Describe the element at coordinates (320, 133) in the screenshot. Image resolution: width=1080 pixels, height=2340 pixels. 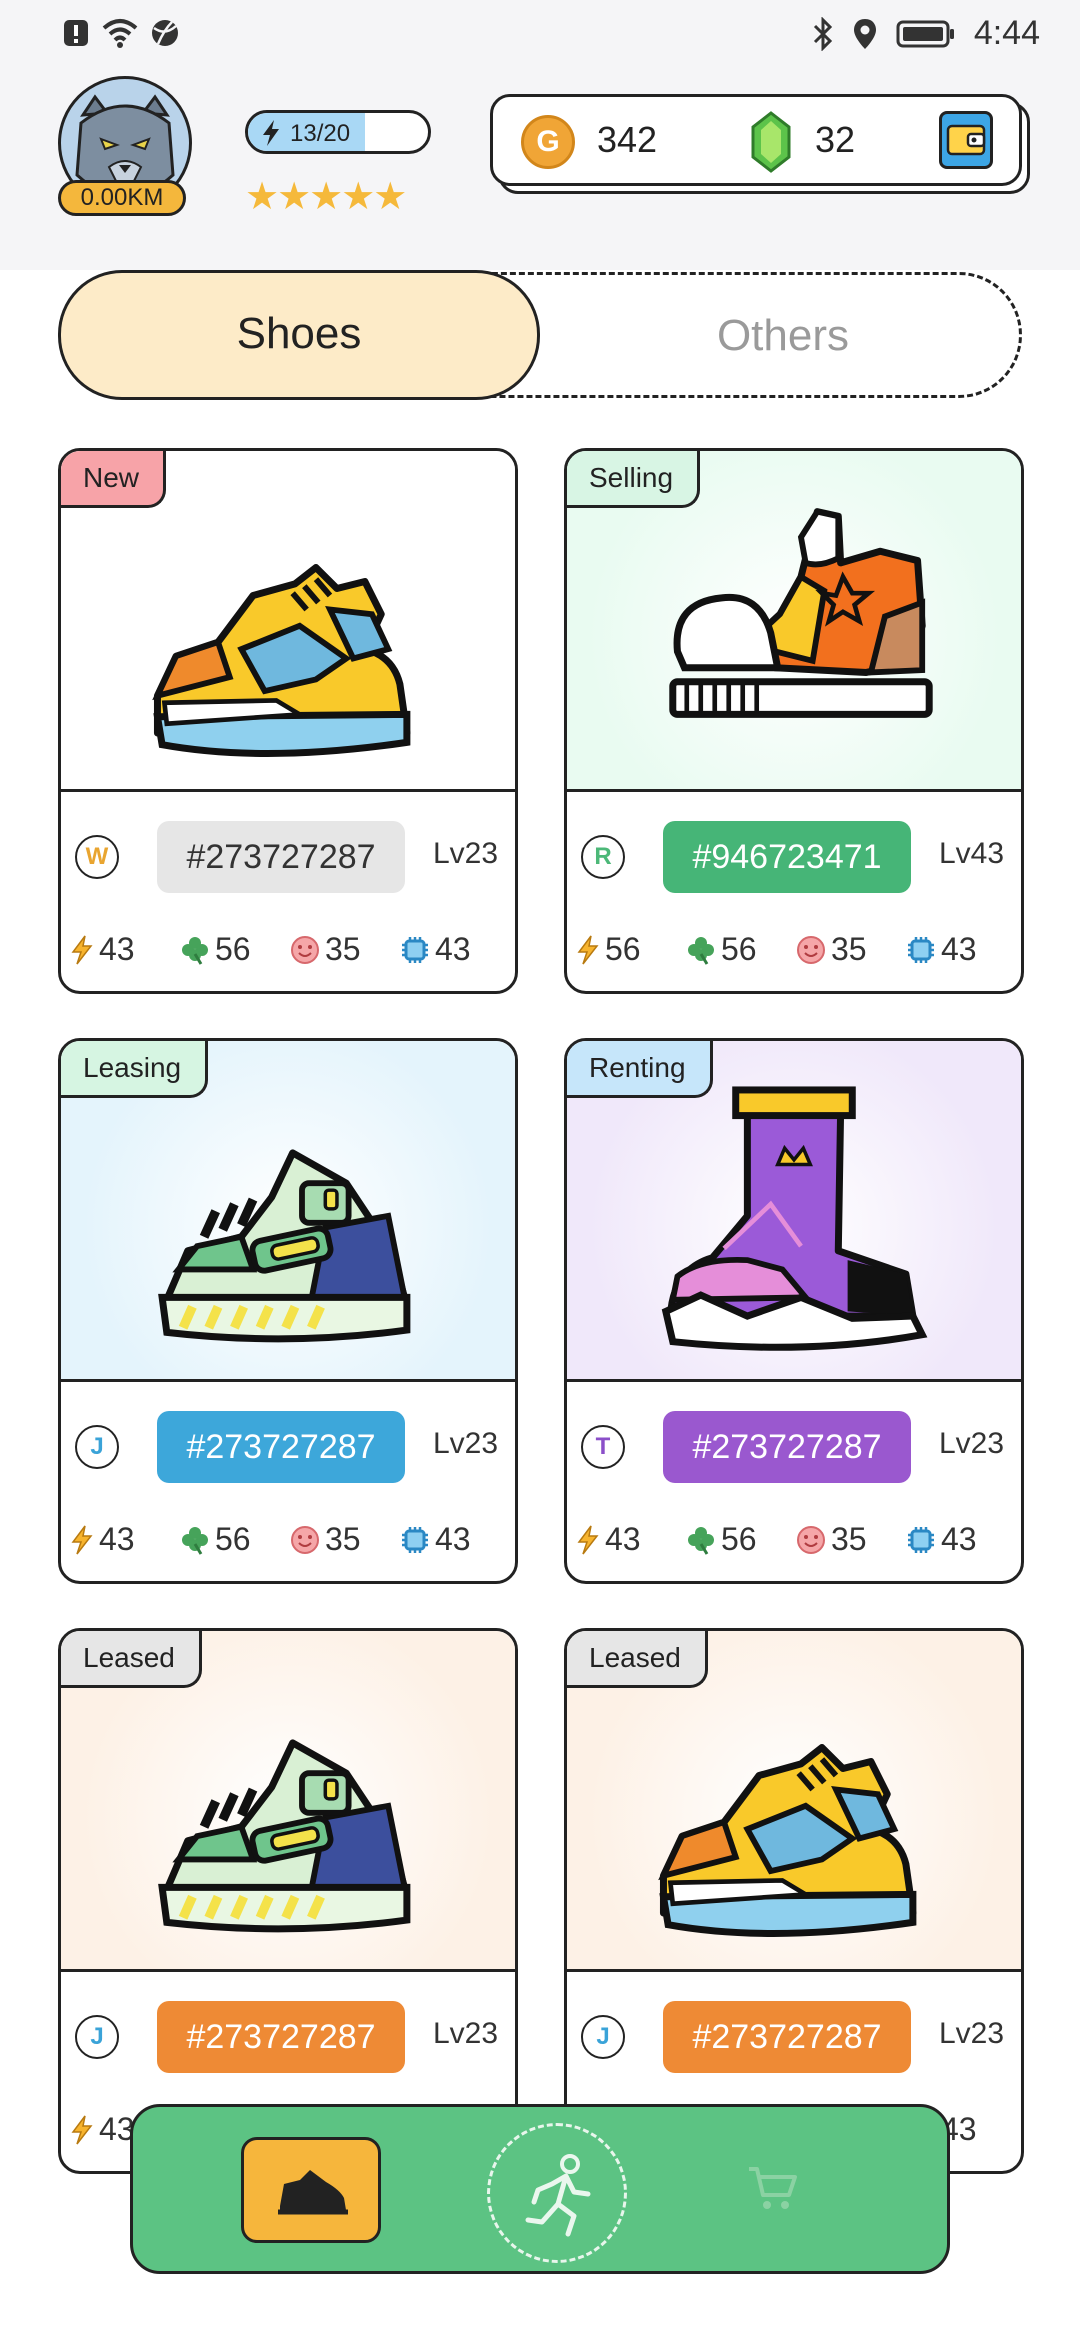
I see `energy-text: 13/20` at that location.